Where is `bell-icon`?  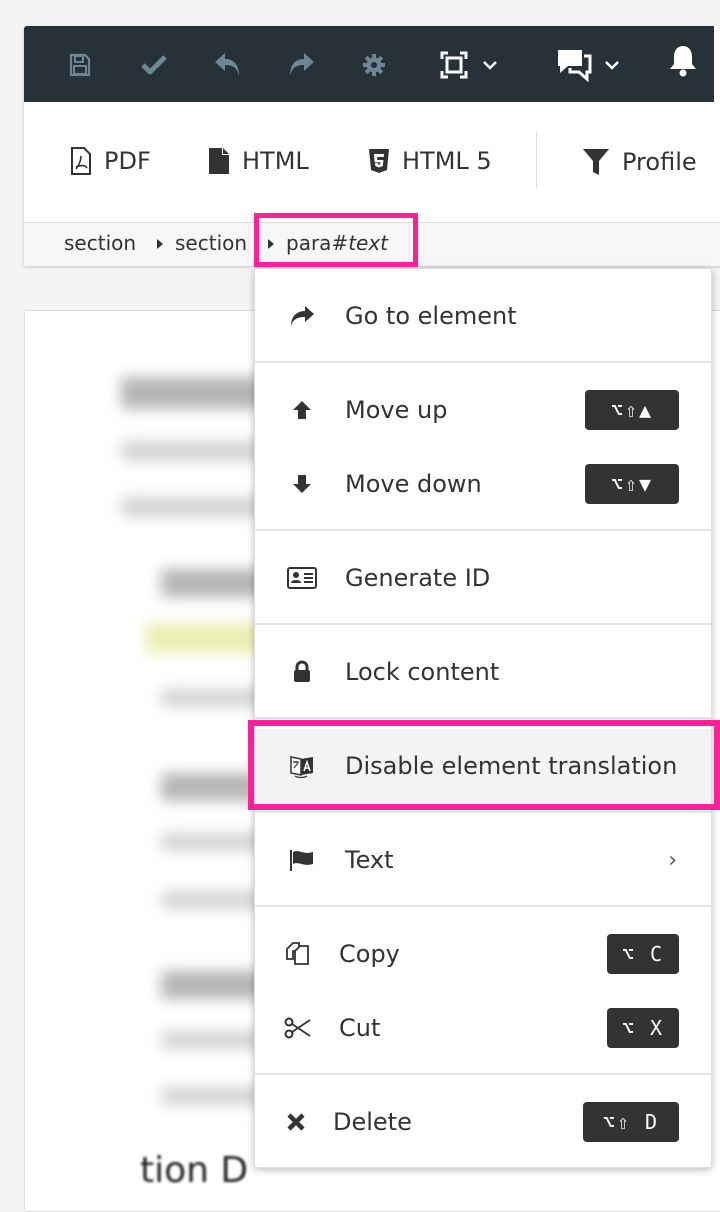 bell-icon is located at coordinates (683, 61).